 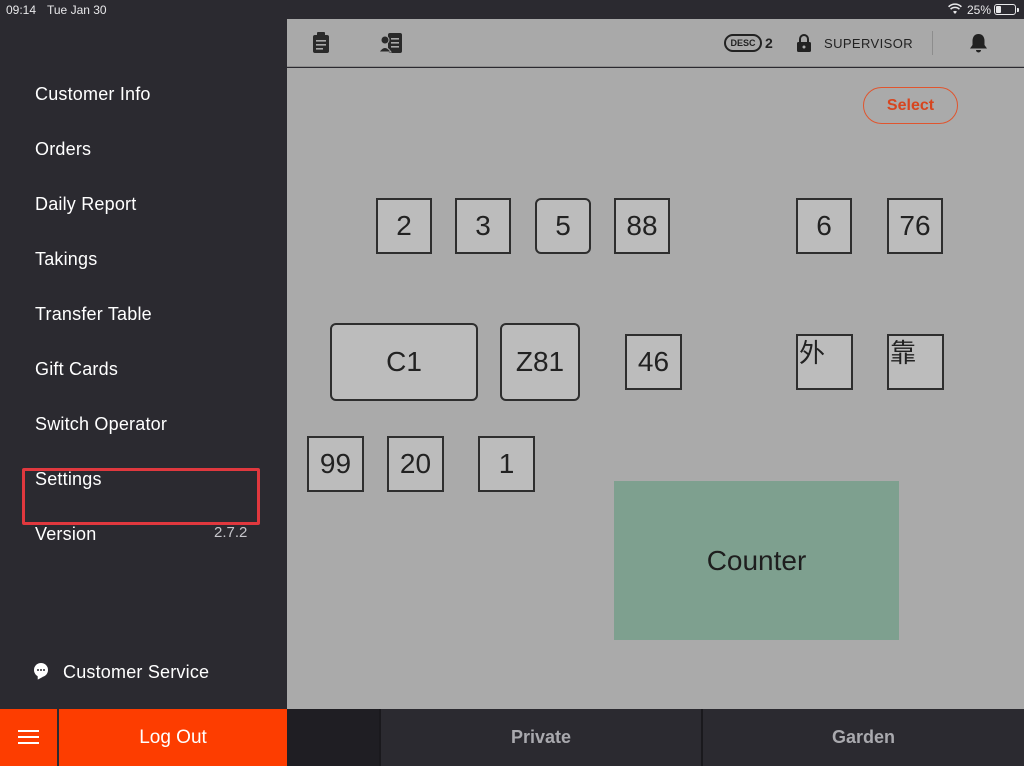 What do you see at coordinates (21, 10) in the screenshot?
I see `status-time: 09:14` at bounding box center [21, 10].